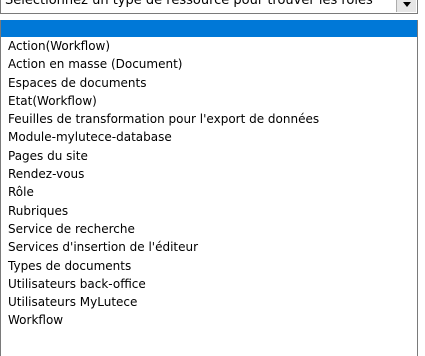 This screenshot has width=425, height=356. Describe the element at coordinates (209, 83) in the screenshot. I see `option-espaces-de-documents: Espaces de documents` at that location.